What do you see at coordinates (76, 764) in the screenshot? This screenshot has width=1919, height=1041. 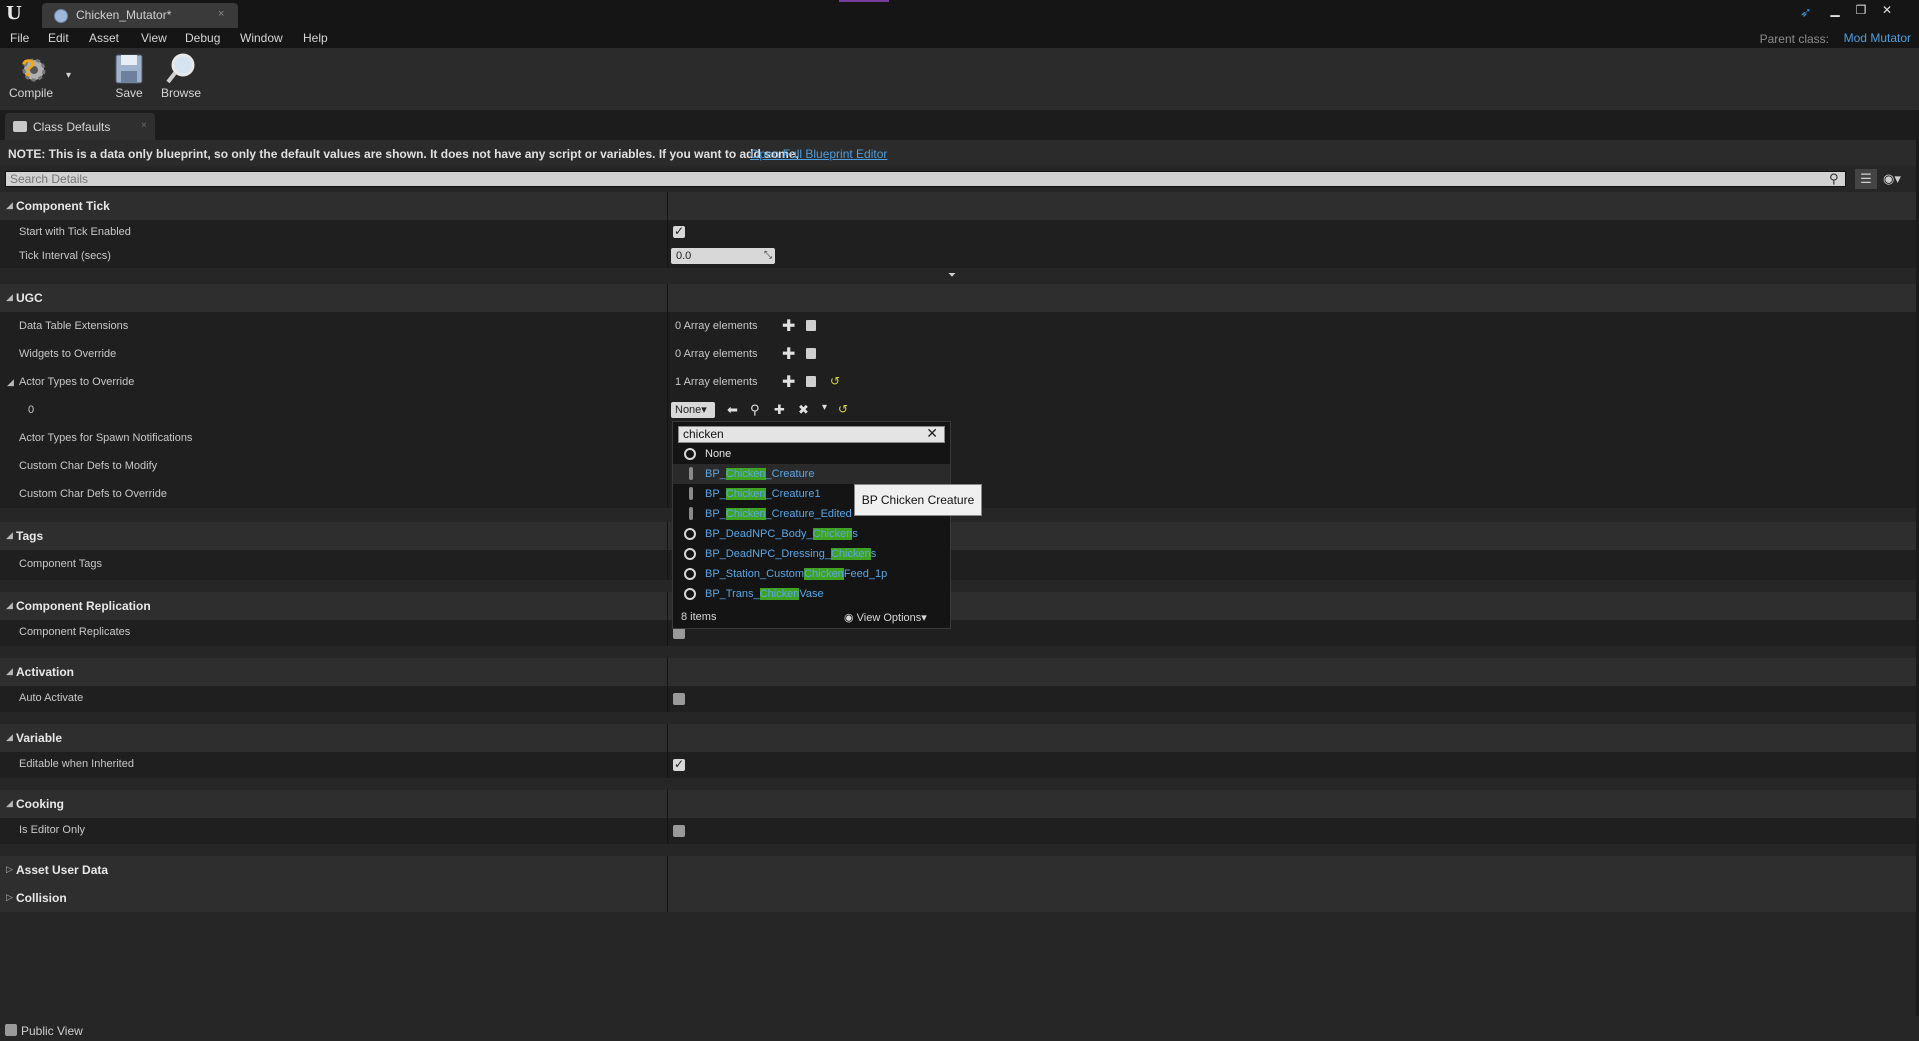 I see `property-label: Editable when Inherited` at bounding box center [76, 764].